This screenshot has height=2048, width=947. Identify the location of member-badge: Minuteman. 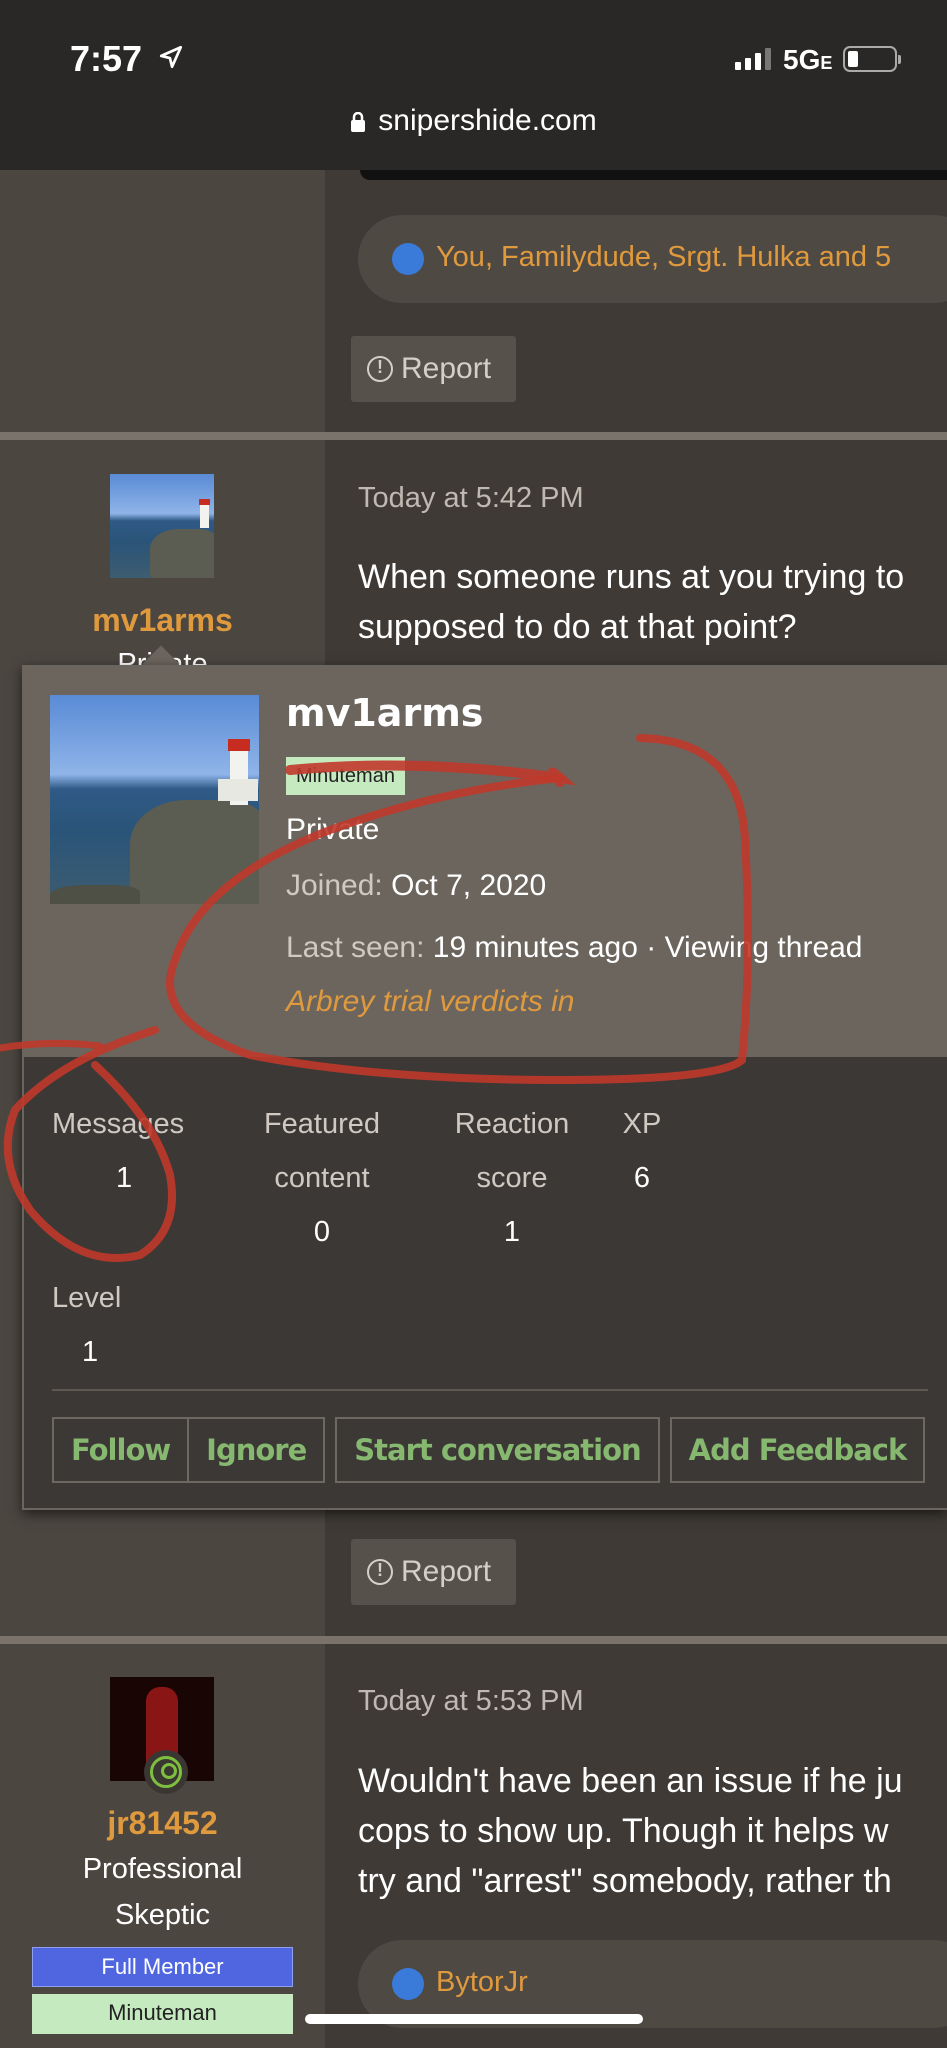
(345, 776).